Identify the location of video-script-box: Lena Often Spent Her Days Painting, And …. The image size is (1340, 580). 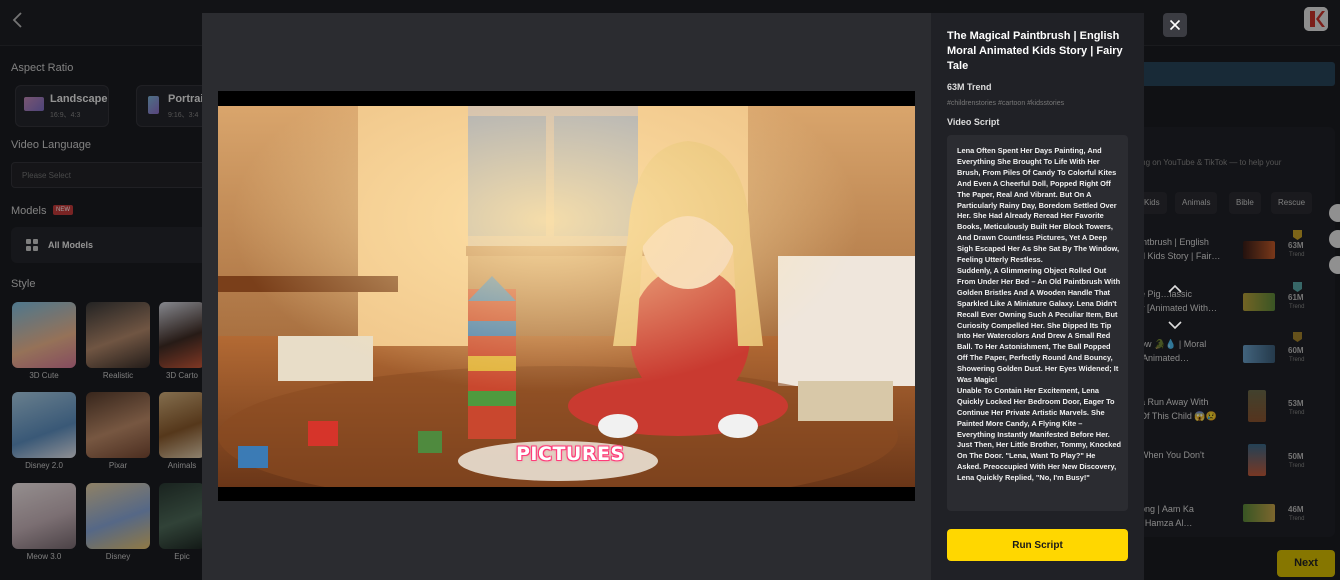
(1037, 323).